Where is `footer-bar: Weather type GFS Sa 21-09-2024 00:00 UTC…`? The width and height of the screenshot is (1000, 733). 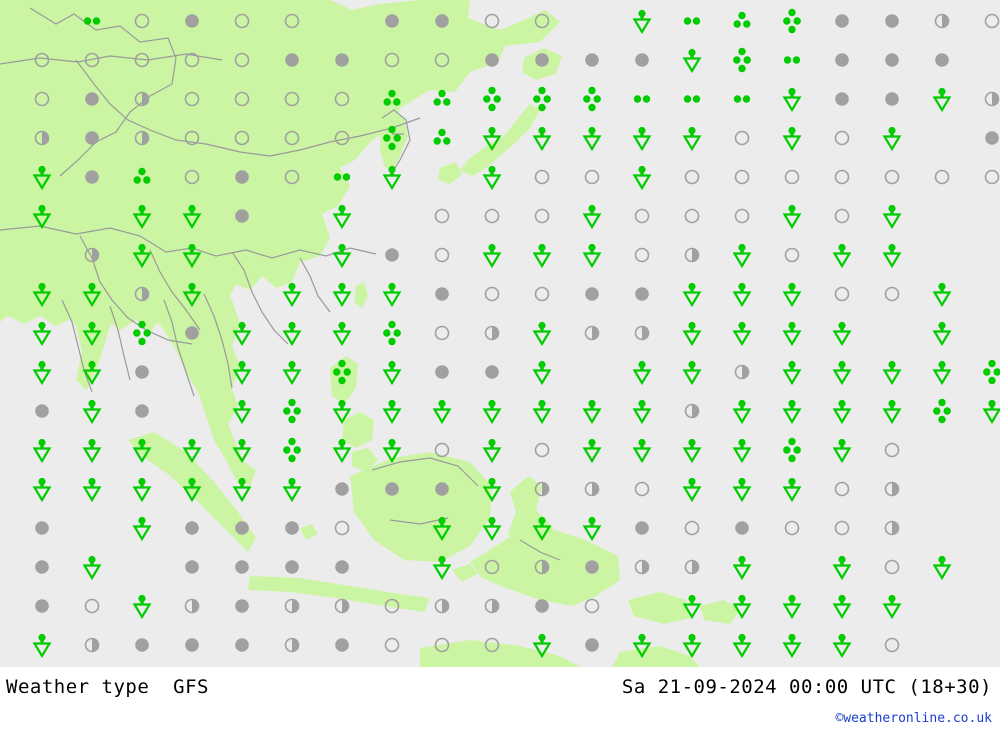 footer-bar: Weather type GFS Sa 21-09-2024 00:00 UTC… is located at coordinates (500, 700).